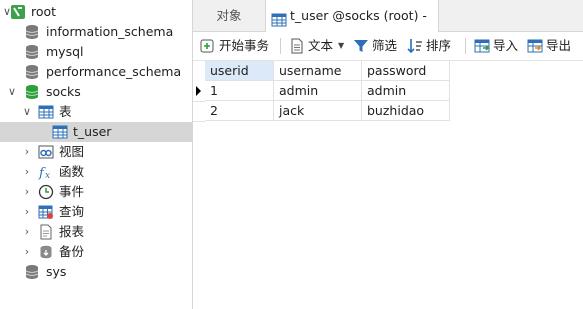 The height and width of the screenshot is (309, 583). Describe the element at coordinates (96, 272) in the screenshot. I see `tree-item-sys: sys` at that location.